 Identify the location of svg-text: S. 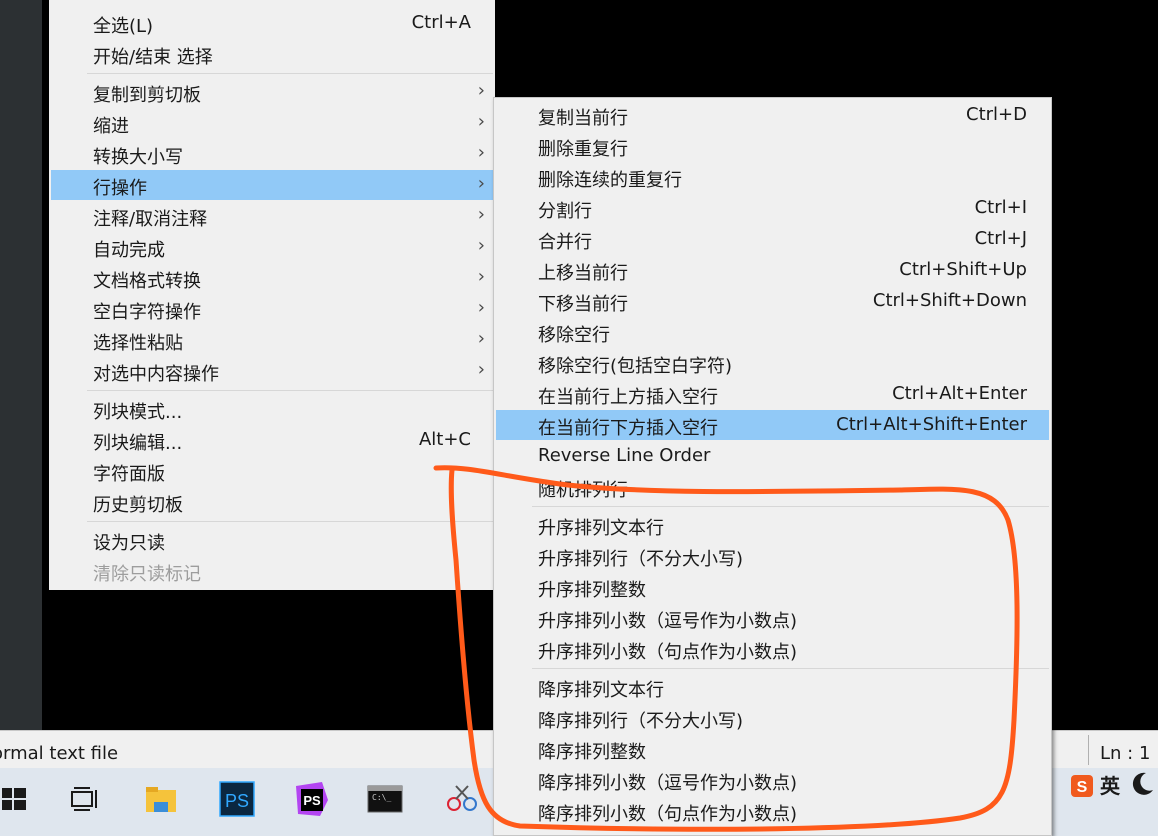
(1082, 787).